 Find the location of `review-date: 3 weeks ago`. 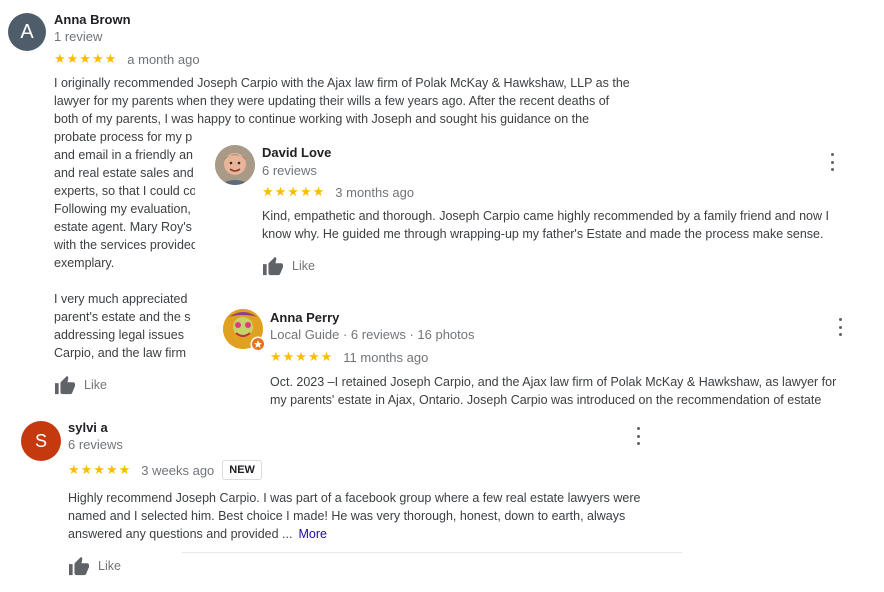

review-date: 3 weeks ago is located at coordinates (178, 470).